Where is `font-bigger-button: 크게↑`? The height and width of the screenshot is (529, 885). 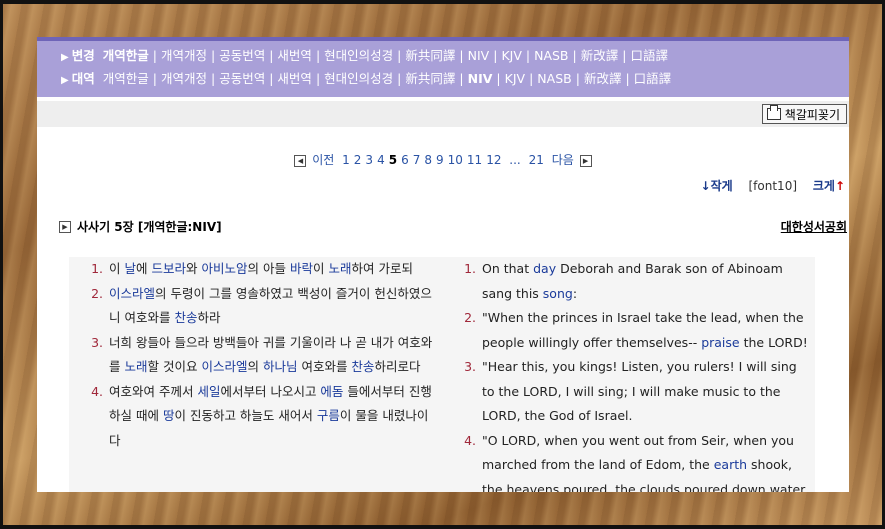
font-bigger-button: 크게↑ is located at coordinates (829, 186).